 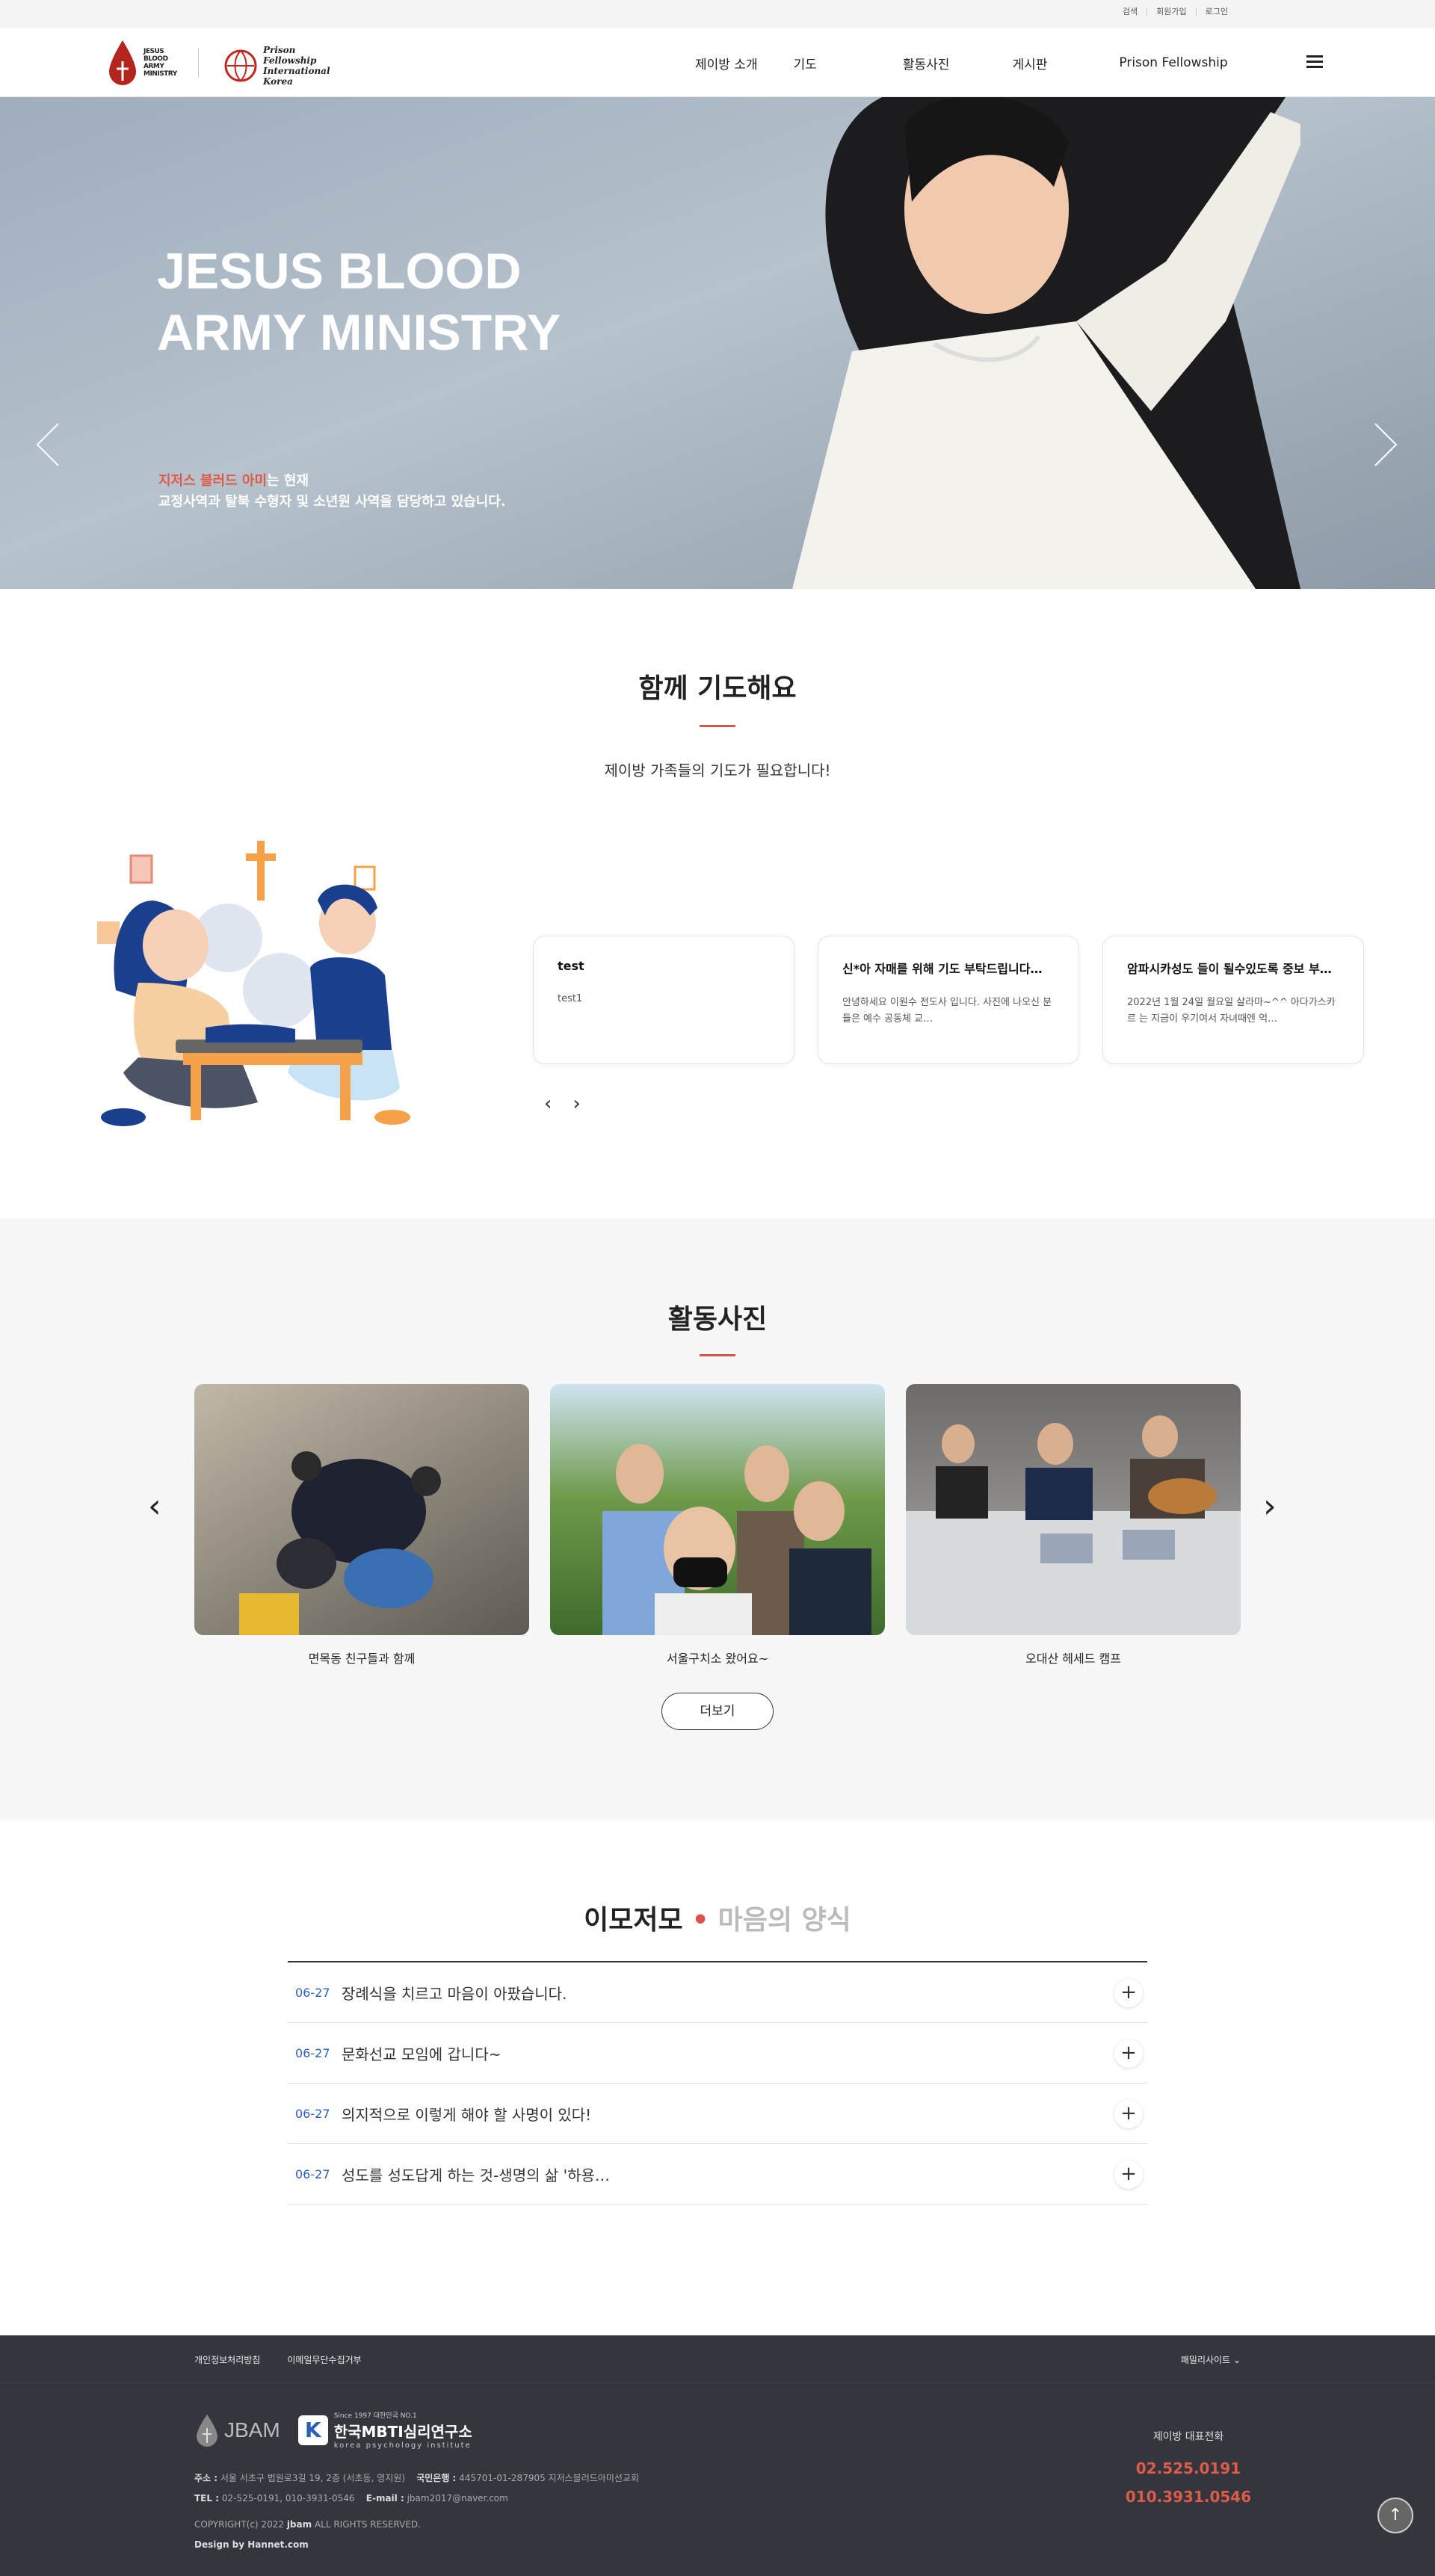 I want to click on signup-link: 회원가입, so click(x=1171, y=12).